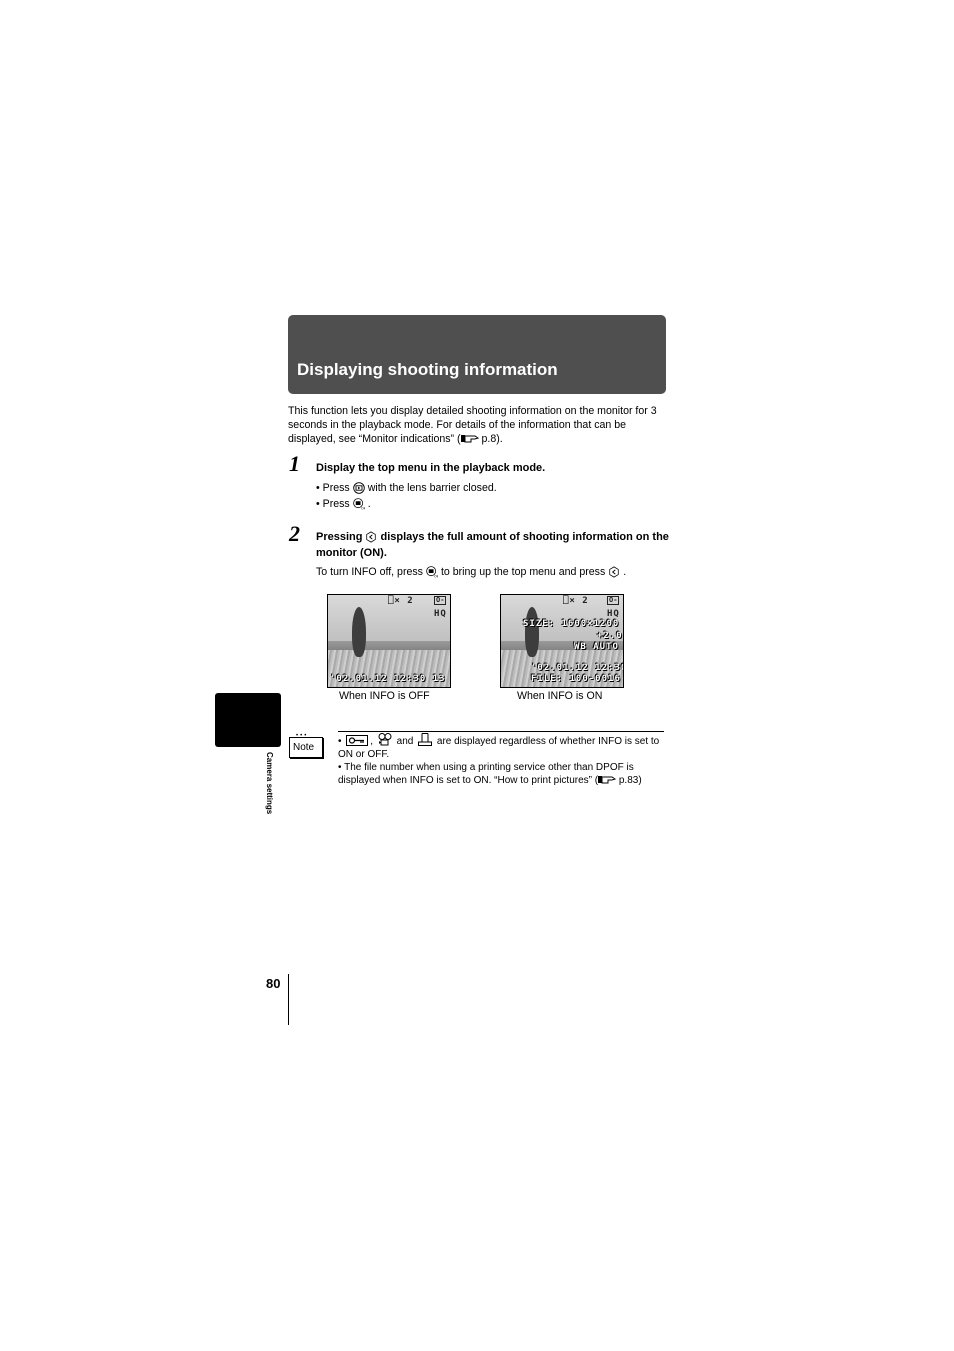 The width and height of the screenshot is (954, 1351). What do you see at coordinates (269, 783) in the screenshot?
I see `chapter-label: Camera settings` at bounding box center [269, 783].